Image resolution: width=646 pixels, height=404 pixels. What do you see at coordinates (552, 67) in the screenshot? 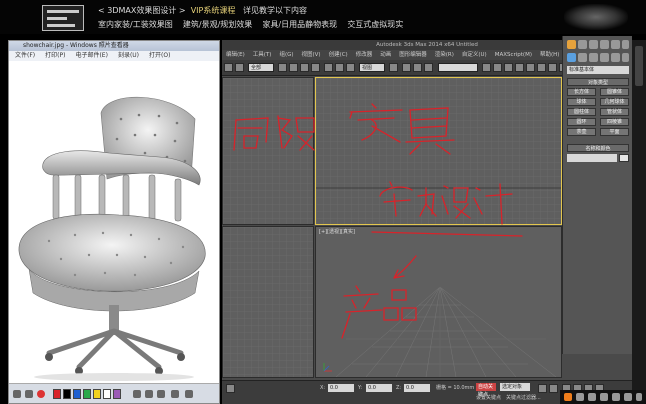
I see `material-editor-icon` at bounding box center [552, 67].